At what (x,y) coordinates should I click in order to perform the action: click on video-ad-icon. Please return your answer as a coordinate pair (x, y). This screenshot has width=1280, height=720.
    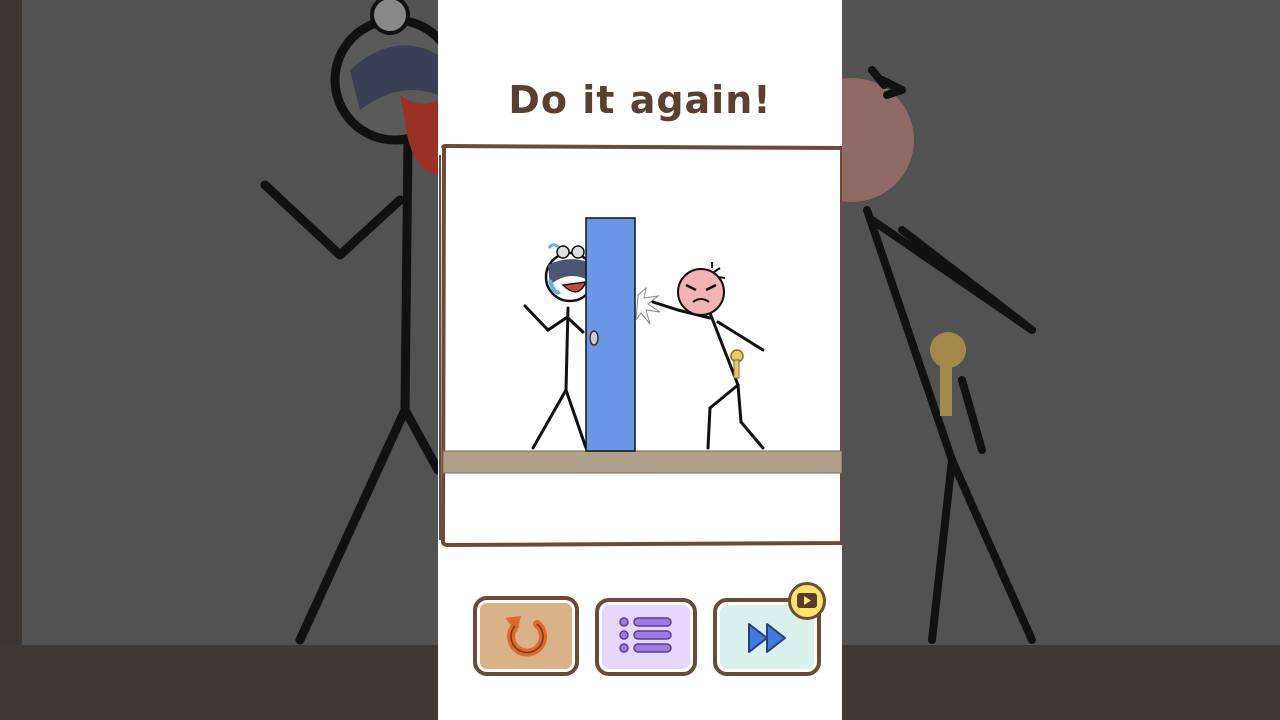
    Looking at the image, I should click on (807, 600).